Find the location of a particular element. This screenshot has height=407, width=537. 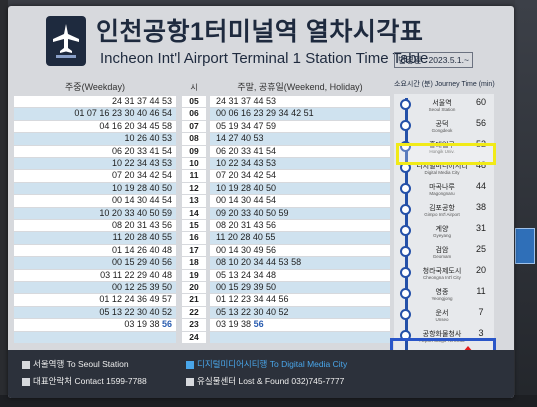

station-row: 공덕 Gongdeok 56 is located at coordinates (444, 125).